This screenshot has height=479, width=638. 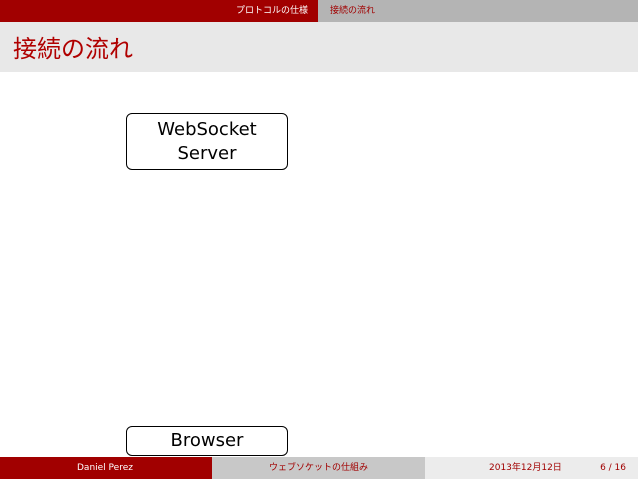 I want to click on browser-box: Browser, so click(x=207, y=441).